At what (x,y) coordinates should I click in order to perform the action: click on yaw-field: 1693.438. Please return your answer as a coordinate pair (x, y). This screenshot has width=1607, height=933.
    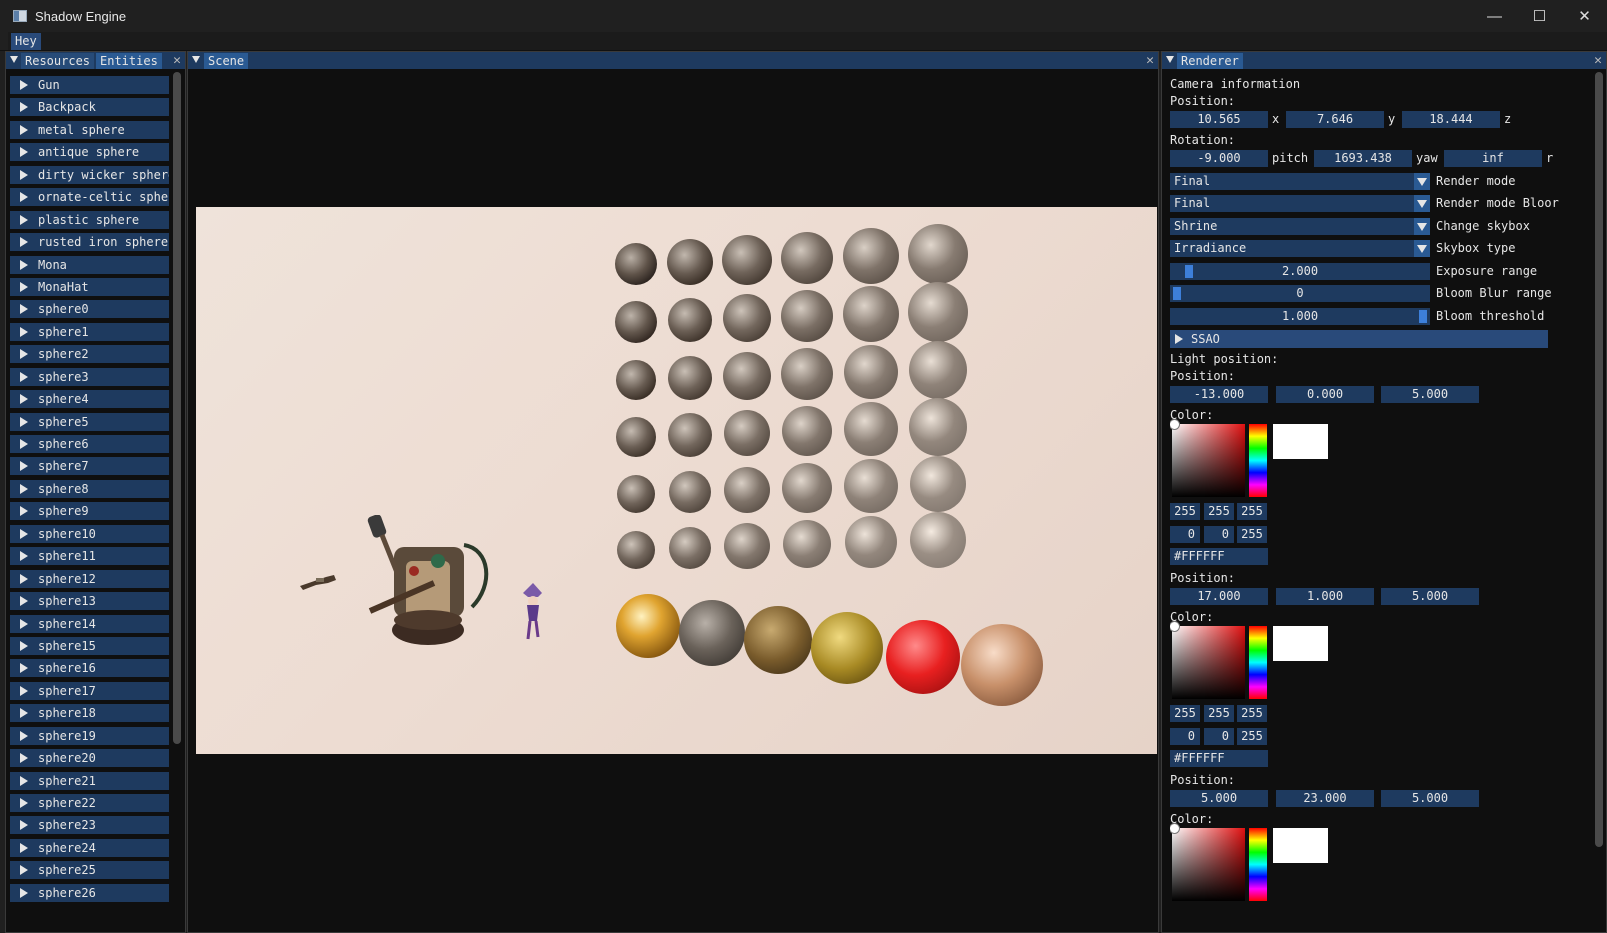
    Looking at the image, I should click on (1363, 158).